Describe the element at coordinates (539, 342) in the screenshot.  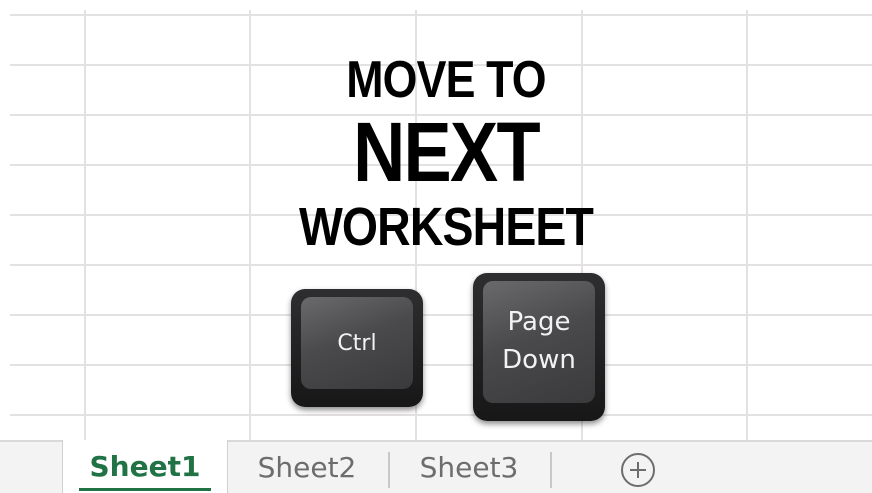
I see `page-down-key-cap: Page Down` at that location.